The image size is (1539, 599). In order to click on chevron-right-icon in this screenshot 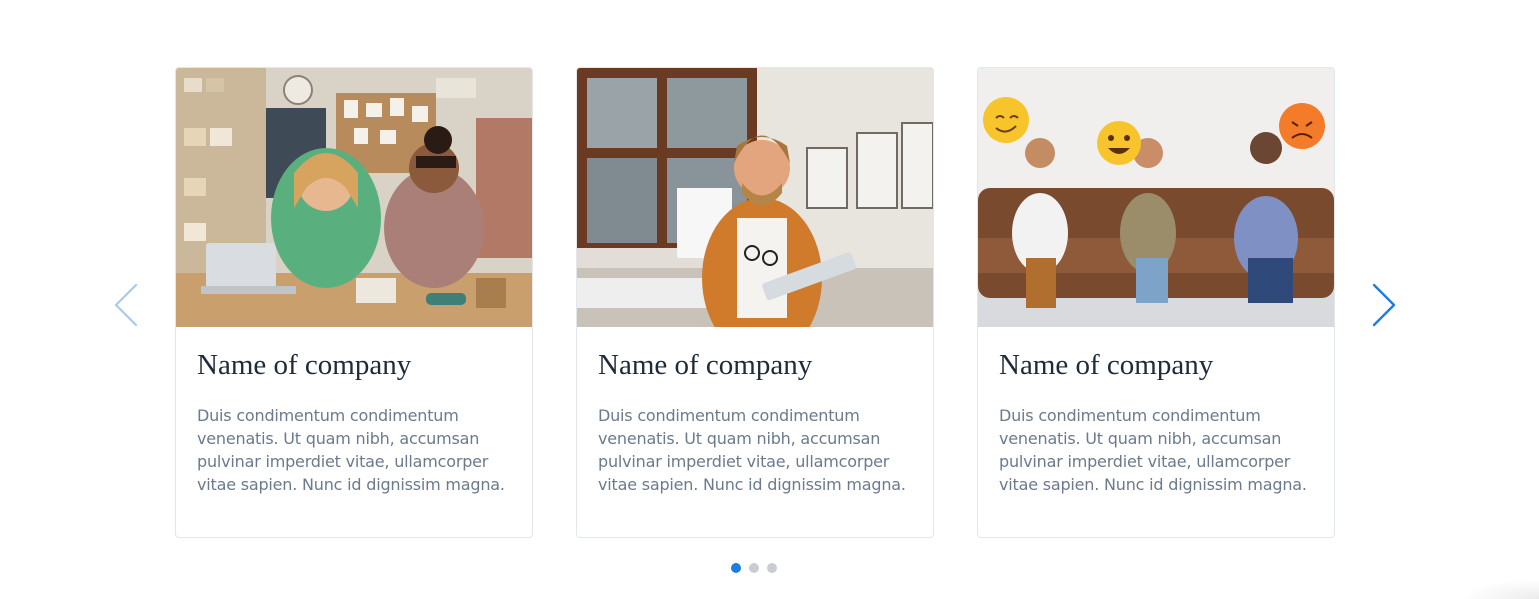, I will do `click(1384, 305)`.